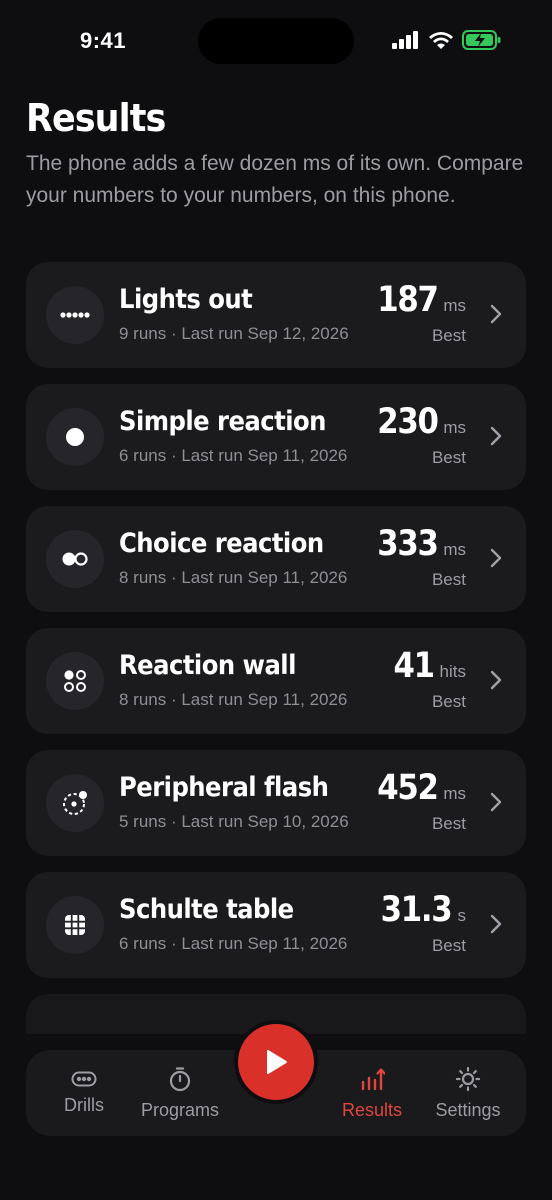 This screenshot has height=1200, width=552. What do you see at coordinates (84, 1104) in the screenshot?
I see `tab-label: Drills` at bounding box center [84, 1104].